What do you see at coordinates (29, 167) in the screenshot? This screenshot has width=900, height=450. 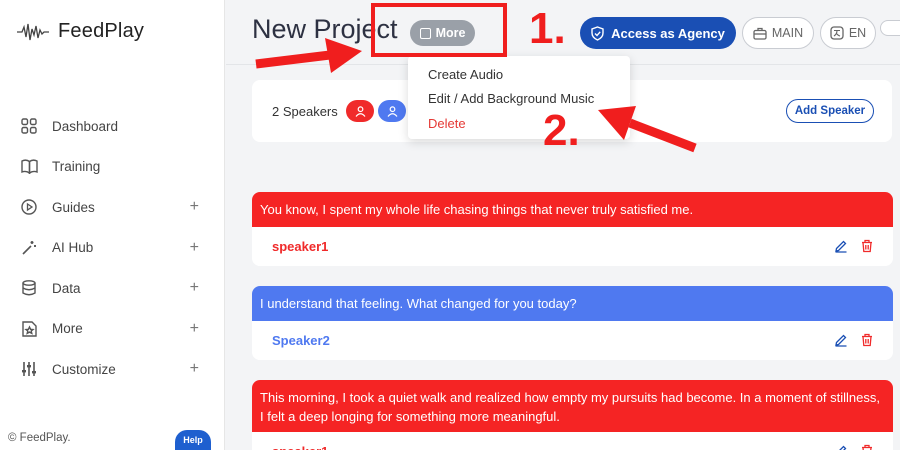 I see `book-icon` at bounding box center [29, 167].